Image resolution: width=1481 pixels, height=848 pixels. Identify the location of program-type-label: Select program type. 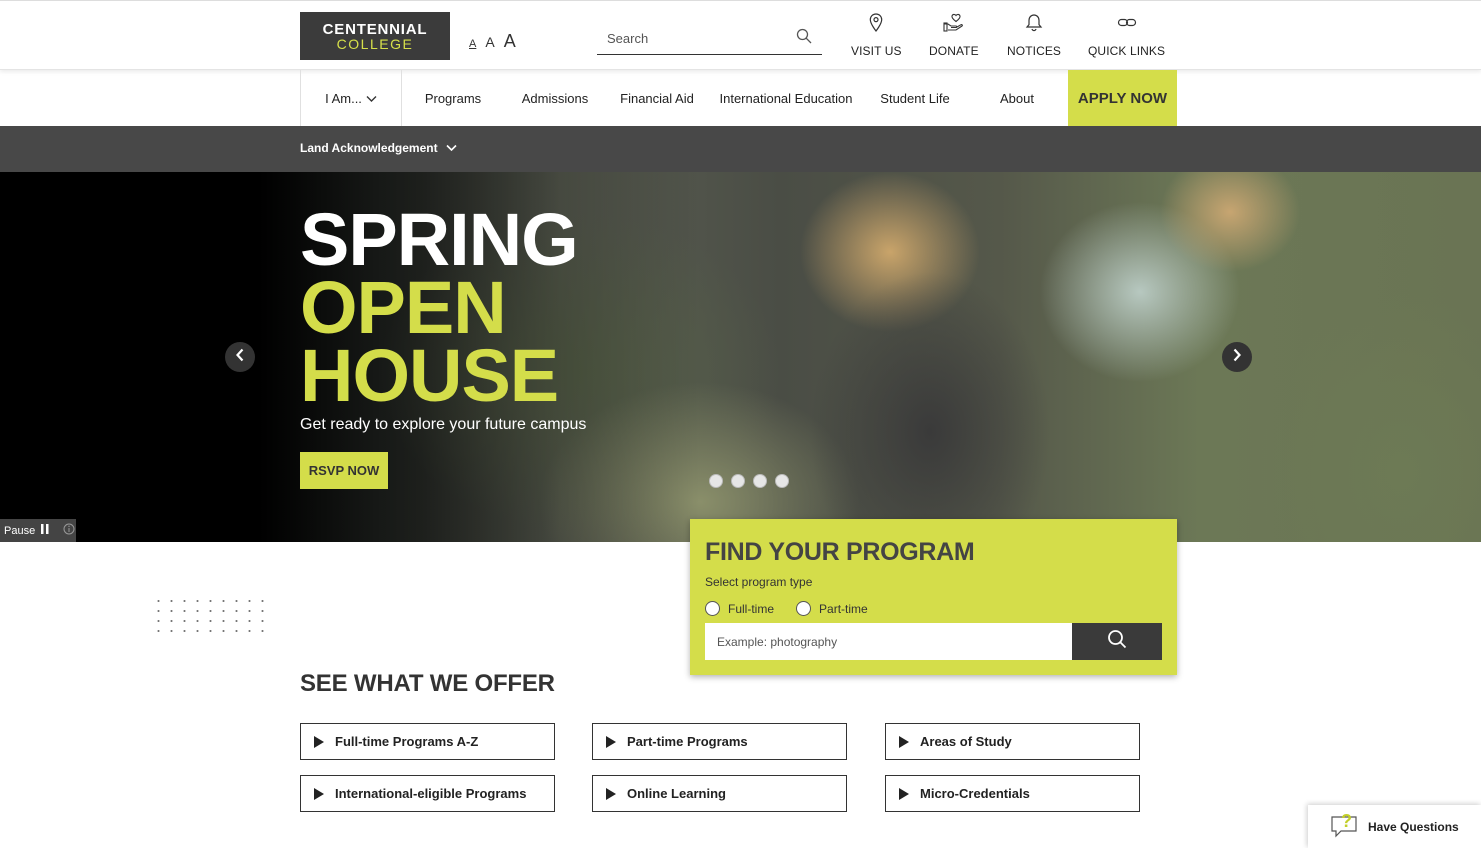
(759, 582).